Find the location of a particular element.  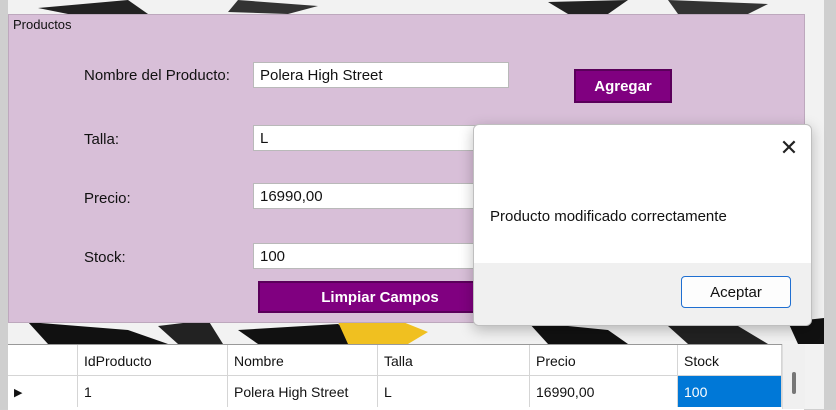

cell-nombre: Polera High Street is located at coordinates (303, 391).